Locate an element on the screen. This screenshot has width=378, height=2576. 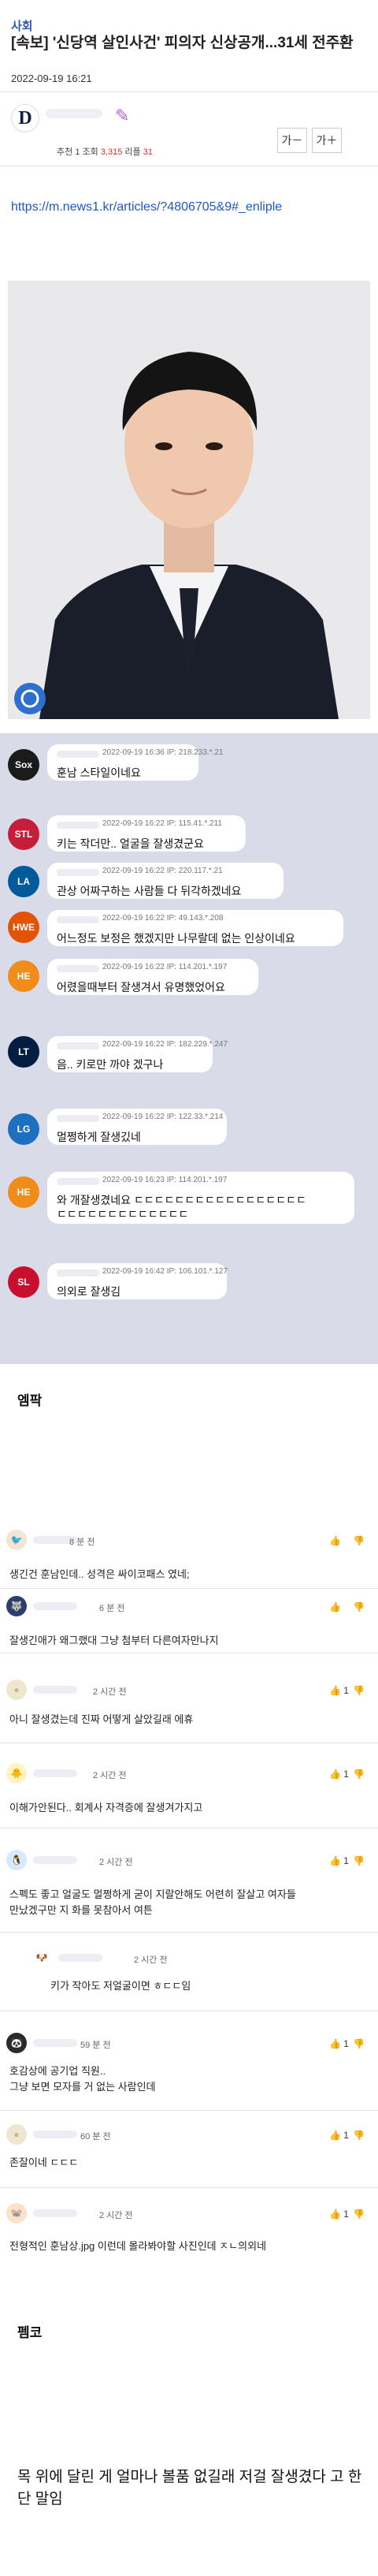
avatar: 🐥 is located at coordinates (16, 1774).